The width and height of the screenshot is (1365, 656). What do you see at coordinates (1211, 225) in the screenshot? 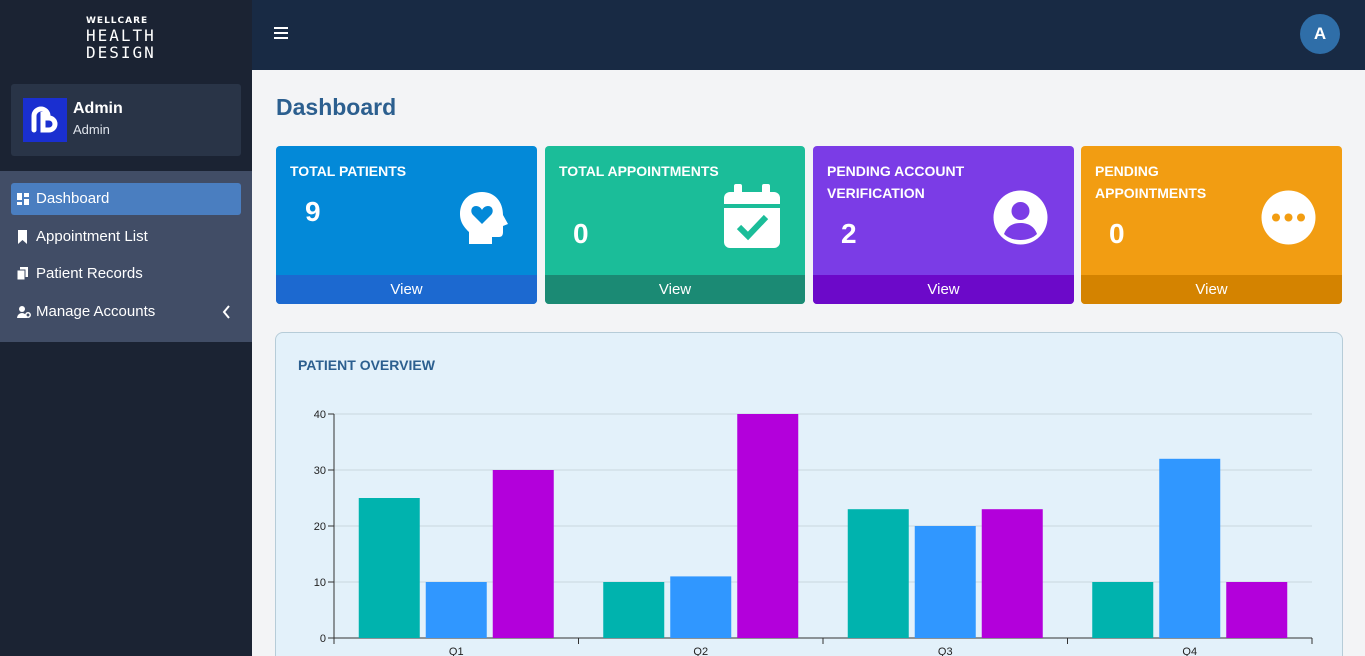
I see `stat-card-pending-appointments: PENDING APPOINTMENTS 0 View` at bounding box center [1211, 225].